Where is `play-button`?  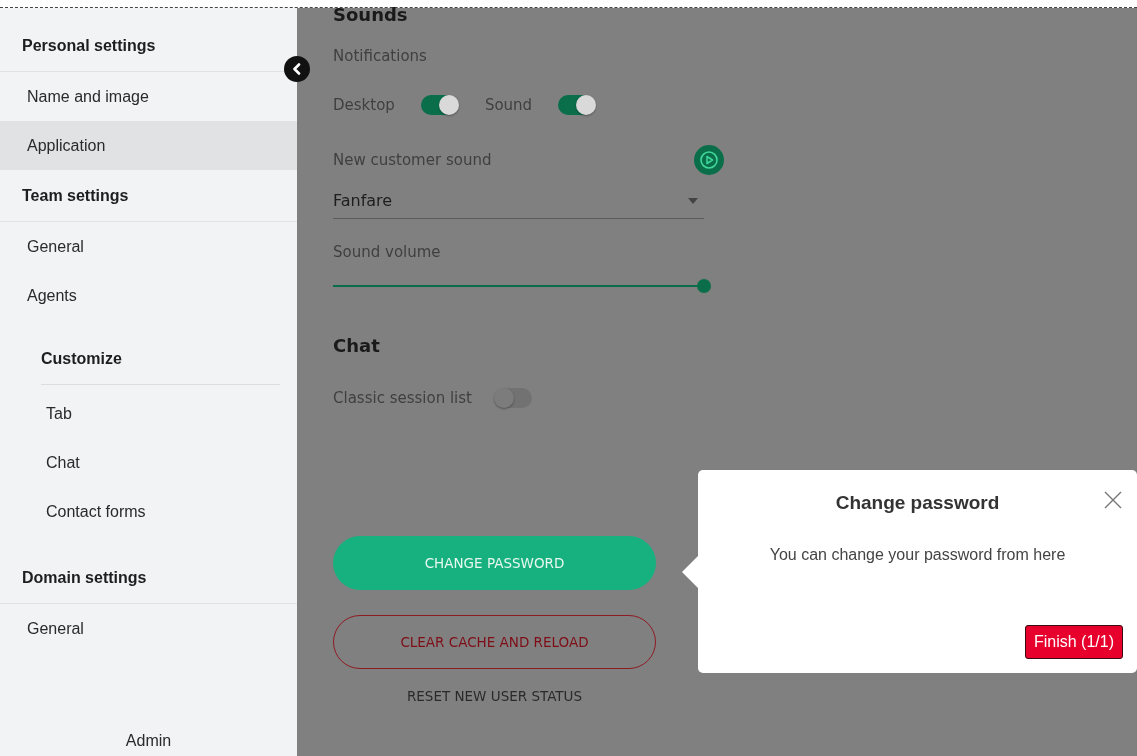
play-button is located at coordinates (709, 160).